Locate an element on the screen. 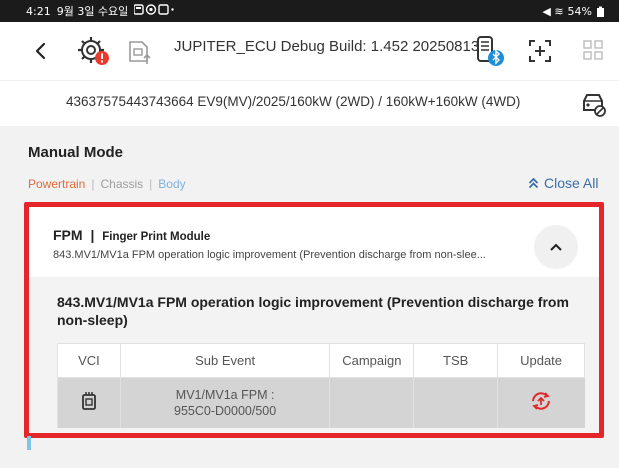 The image size is (619, 468). module-title: FPM | Finger Print Module is located at coordinates (131, 235).